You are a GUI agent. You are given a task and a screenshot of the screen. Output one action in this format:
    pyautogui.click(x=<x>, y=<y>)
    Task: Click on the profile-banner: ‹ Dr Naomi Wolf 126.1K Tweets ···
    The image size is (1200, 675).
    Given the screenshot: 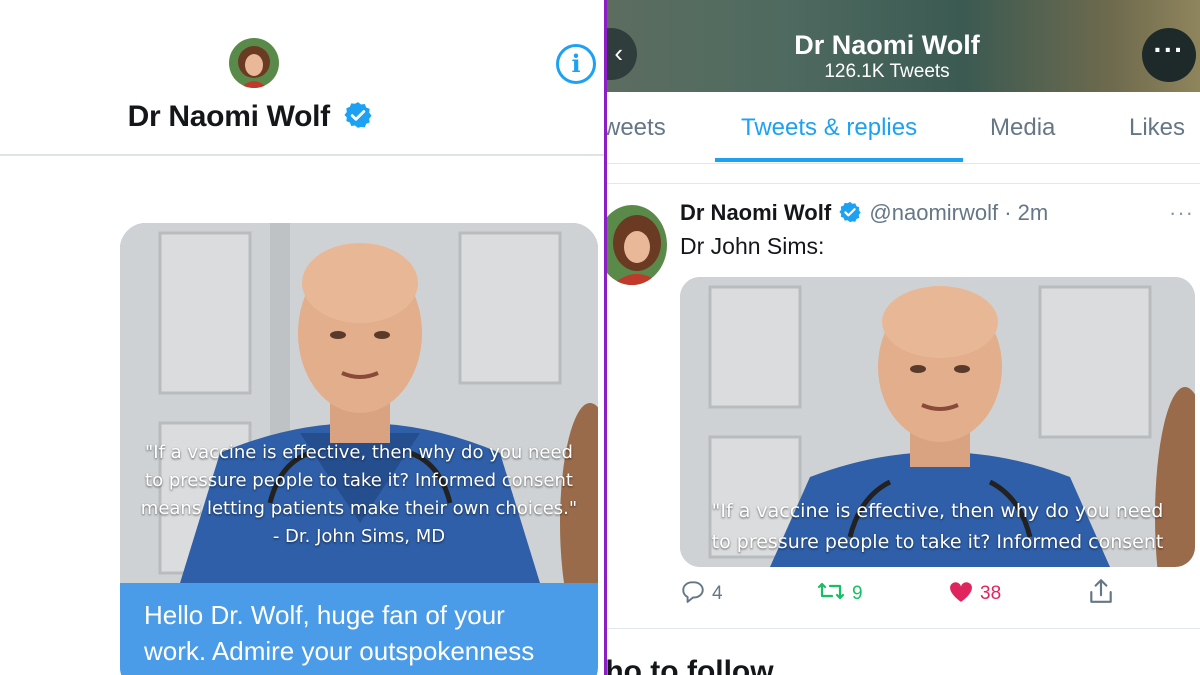 What is the action you would take?
    pyautogui.click(x=903, y=46)
    